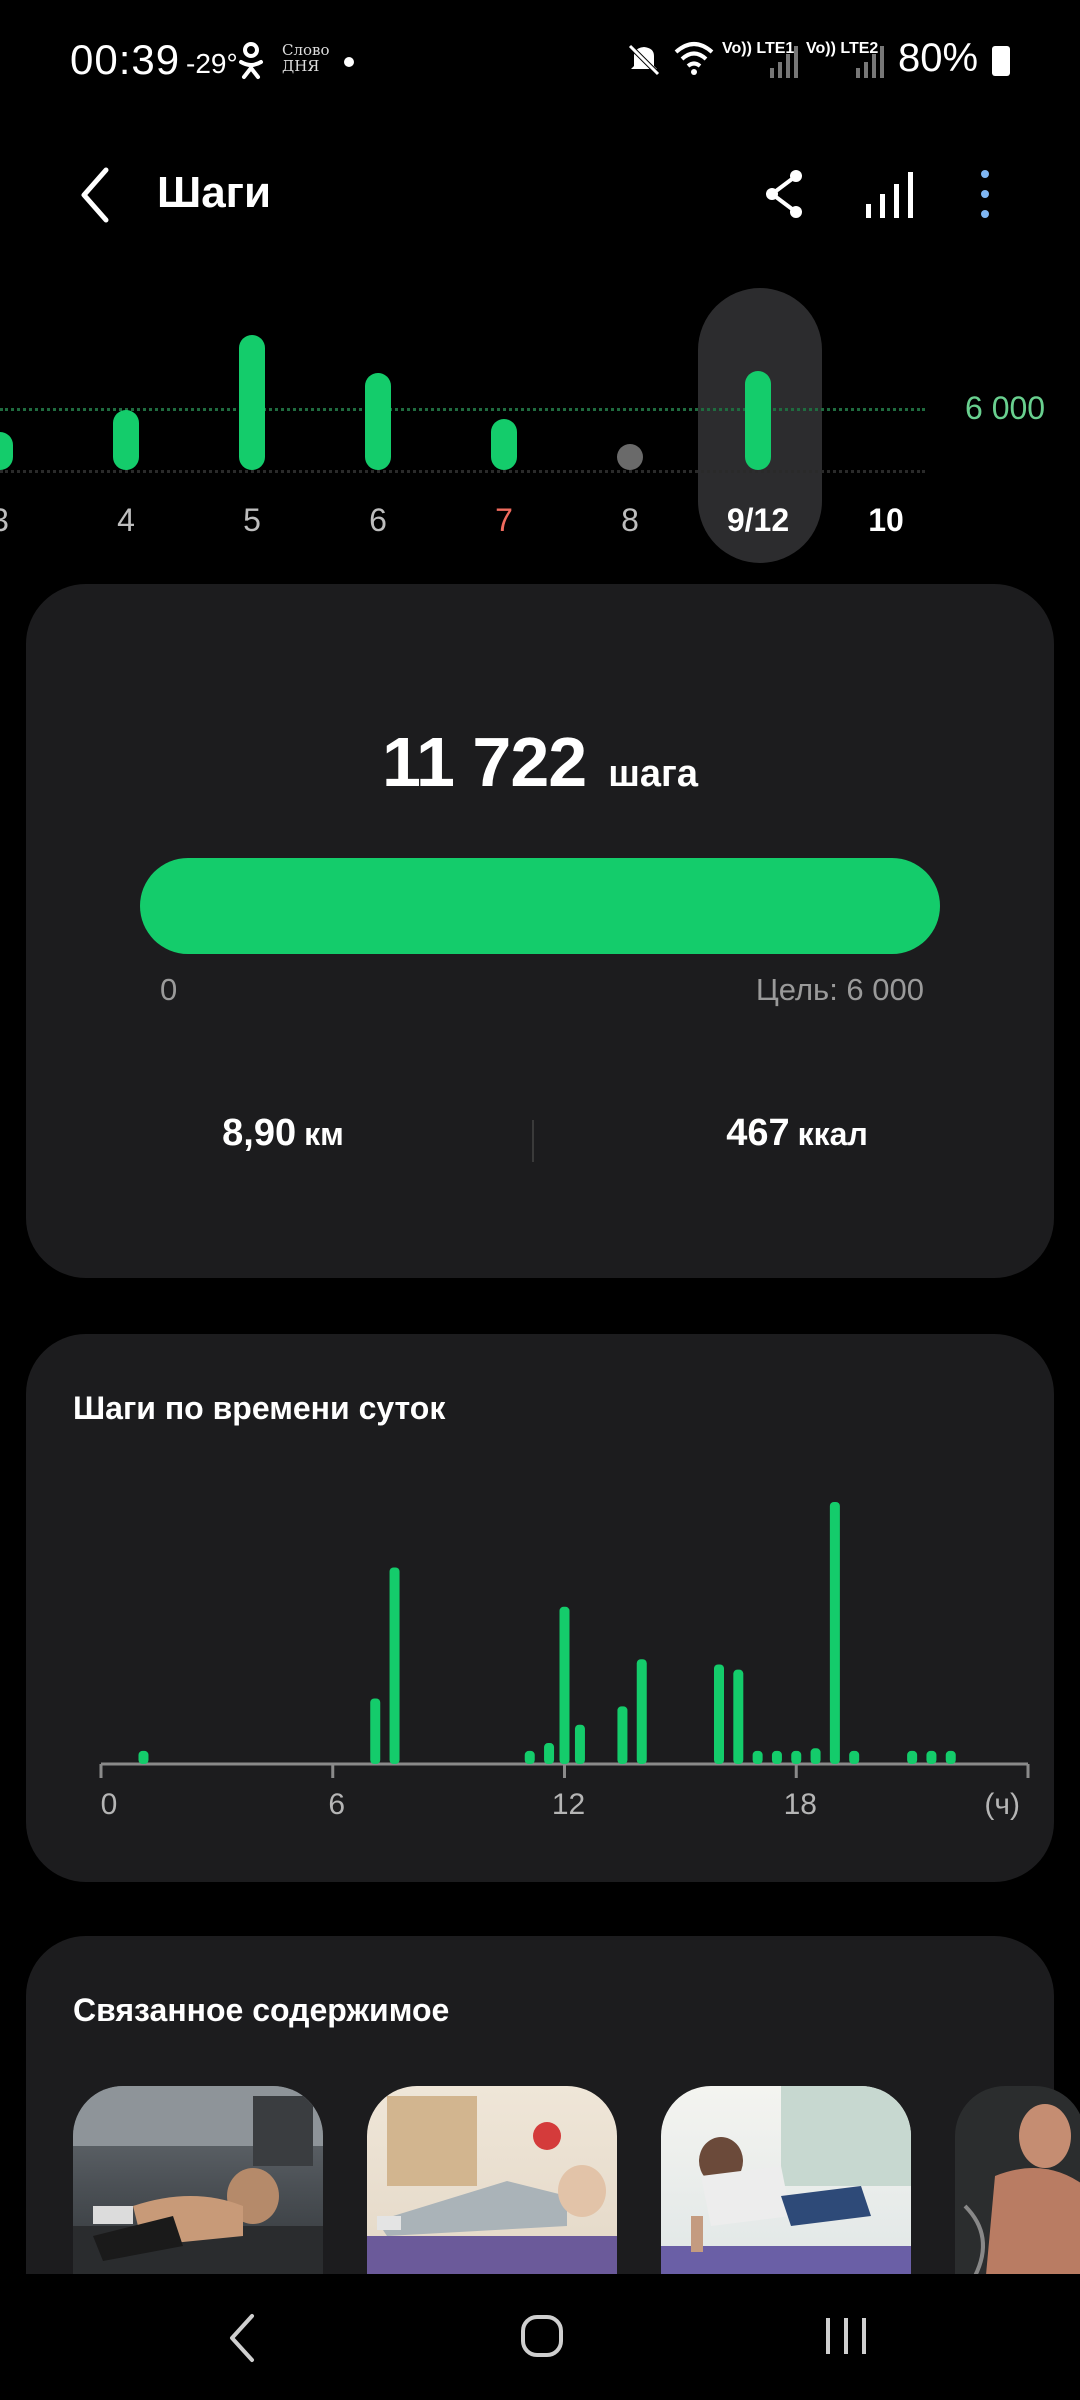 The width and height of the screenshot is (1080, 2400). Describe the element at coordinates (349, 62) in the screenshot. I see `notification-dot` at that location.